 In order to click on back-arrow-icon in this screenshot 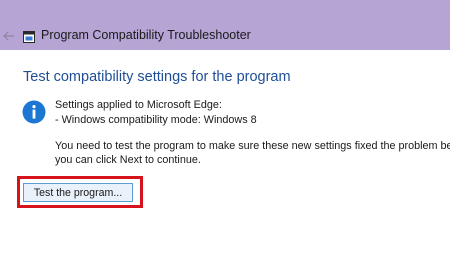, I will do `click(9, 36)`.